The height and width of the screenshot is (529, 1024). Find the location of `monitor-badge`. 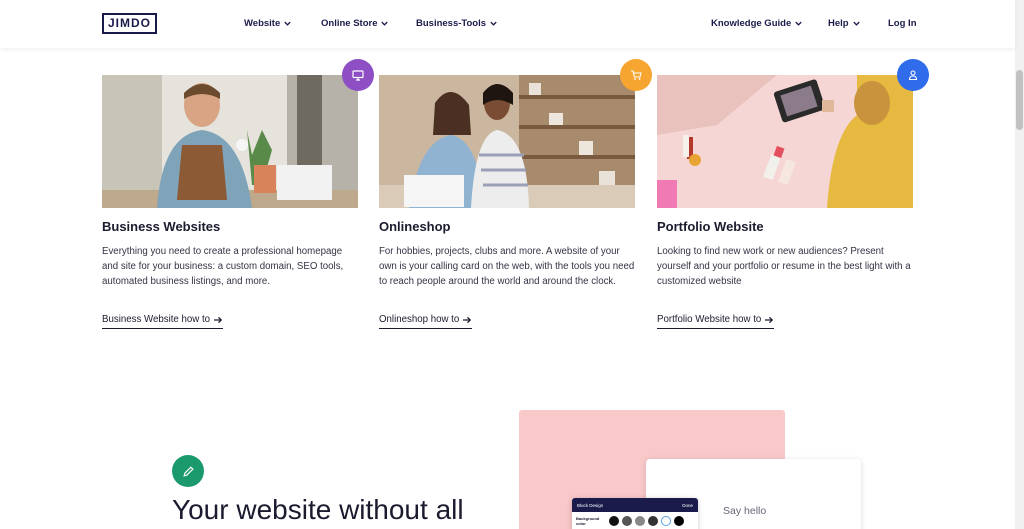

monitor-badge is located at coordinates (358, 75).